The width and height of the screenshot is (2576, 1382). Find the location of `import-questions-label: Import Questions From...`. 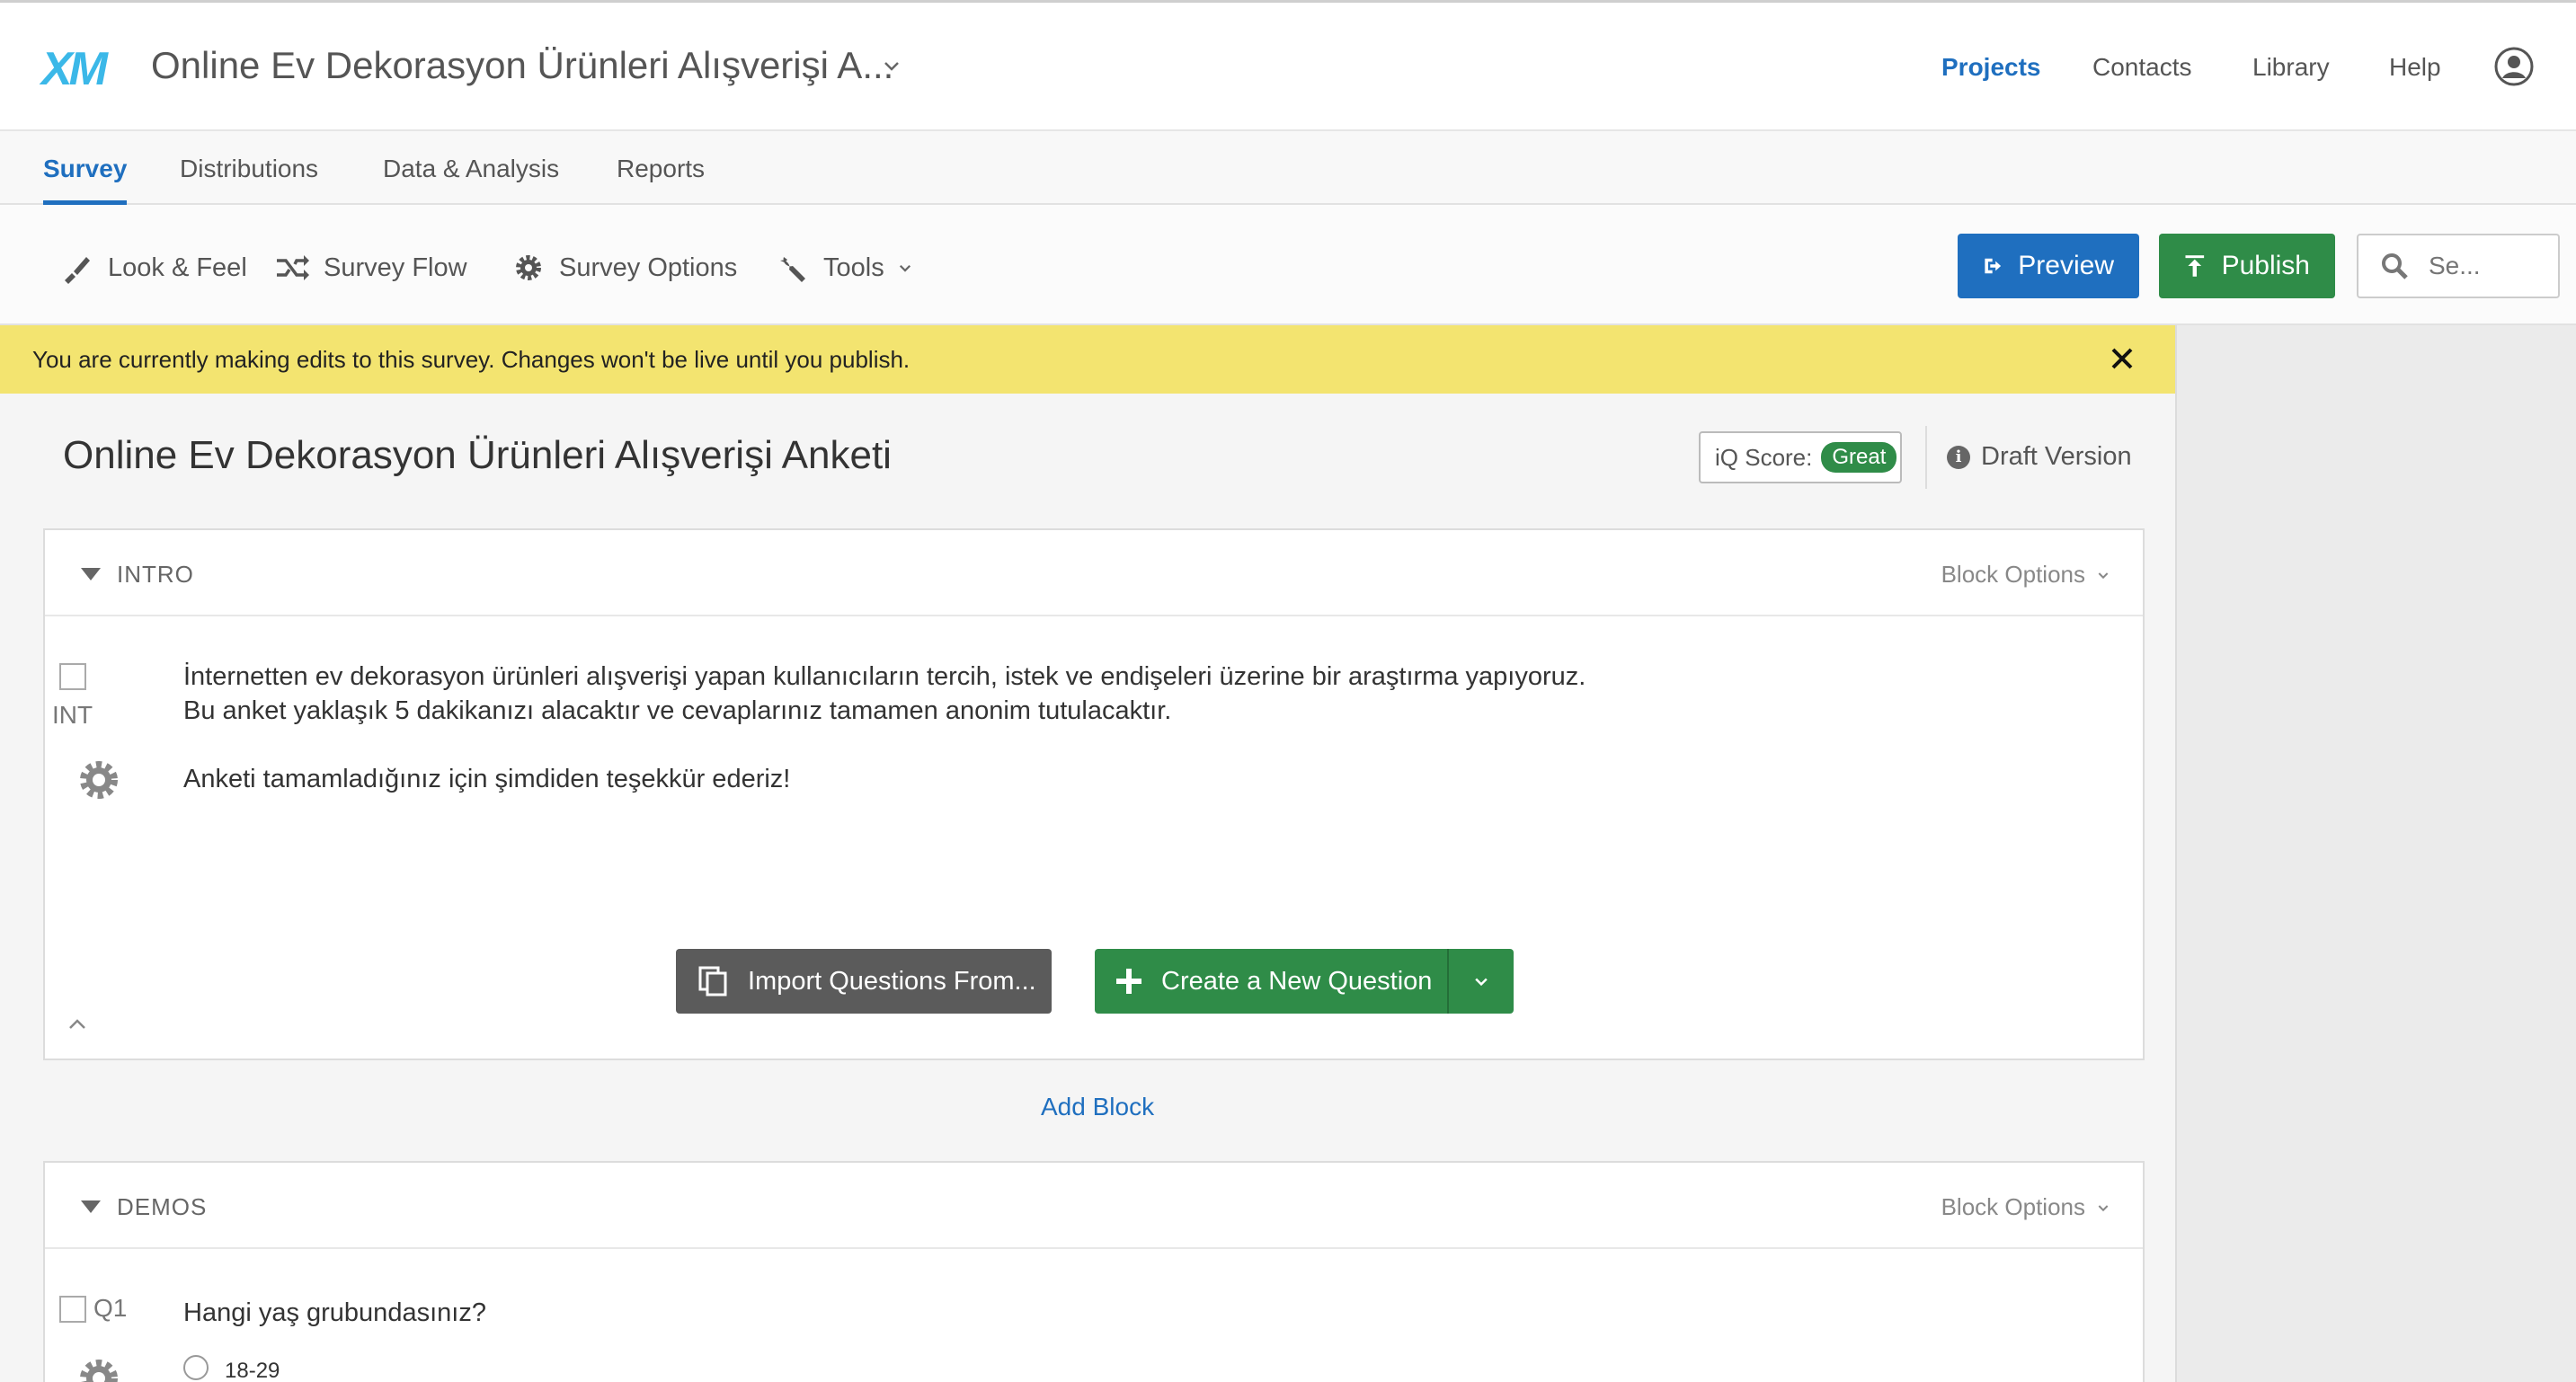

import-questions-label: Import Questions From... is located at coordinates (892, 981).